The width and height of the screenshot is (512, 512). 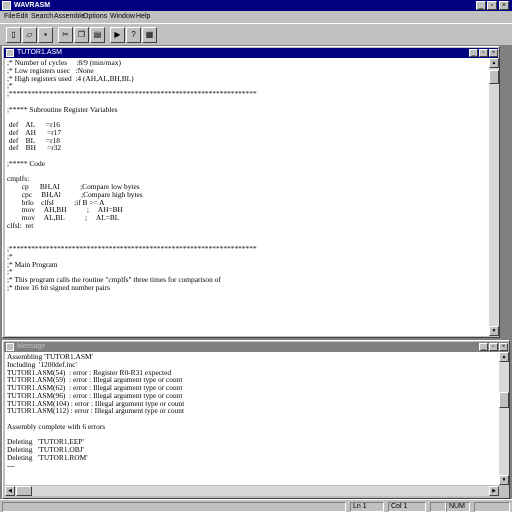 What do you see at coordinates (494, 491) in the screenshot?
I see `scroll-right-arrow-icon: ▶` at bounding box center [494, 491].